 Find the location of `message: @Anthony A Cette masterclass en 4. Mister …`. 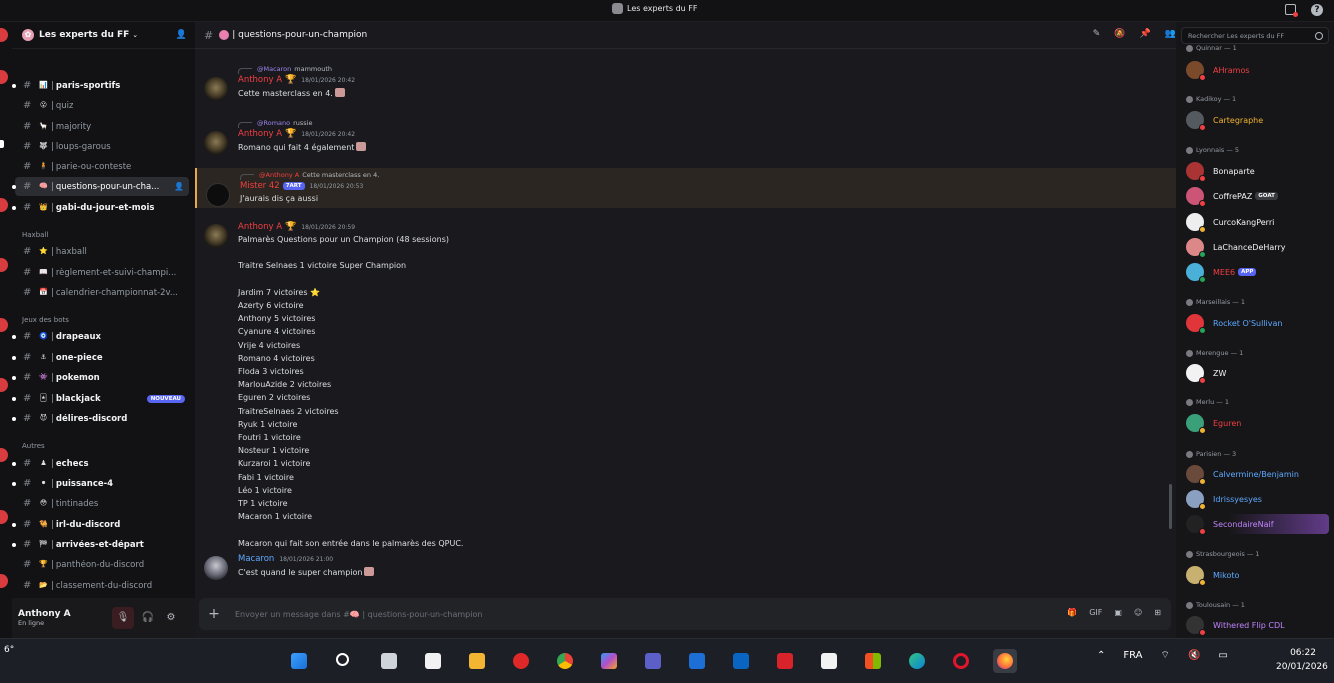

message: @Anthony A Cette masterclass en 4. Mister … is located at coordinates (685, 188).